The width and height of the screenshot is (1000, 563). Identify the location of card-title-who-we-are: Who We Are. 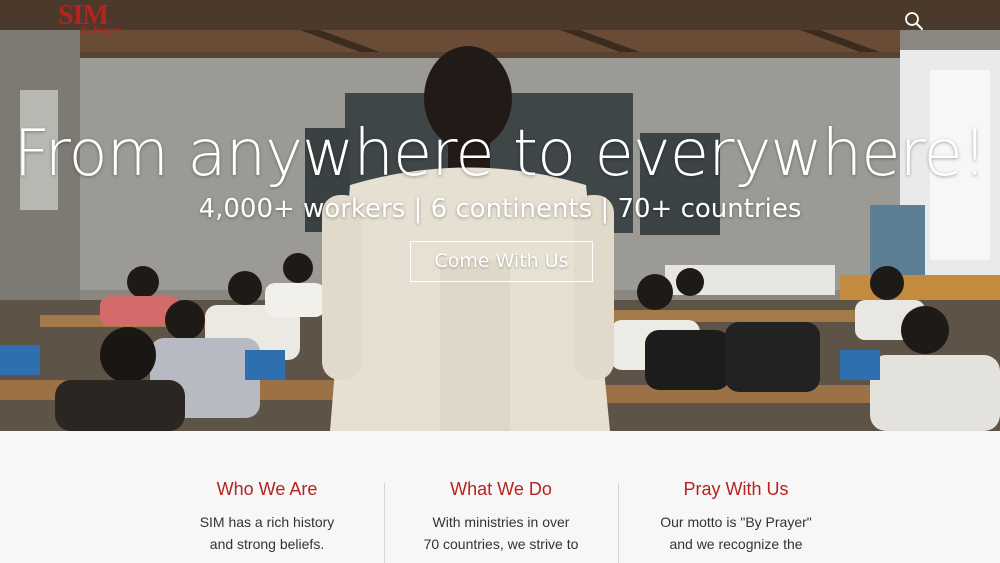
(267, 489).